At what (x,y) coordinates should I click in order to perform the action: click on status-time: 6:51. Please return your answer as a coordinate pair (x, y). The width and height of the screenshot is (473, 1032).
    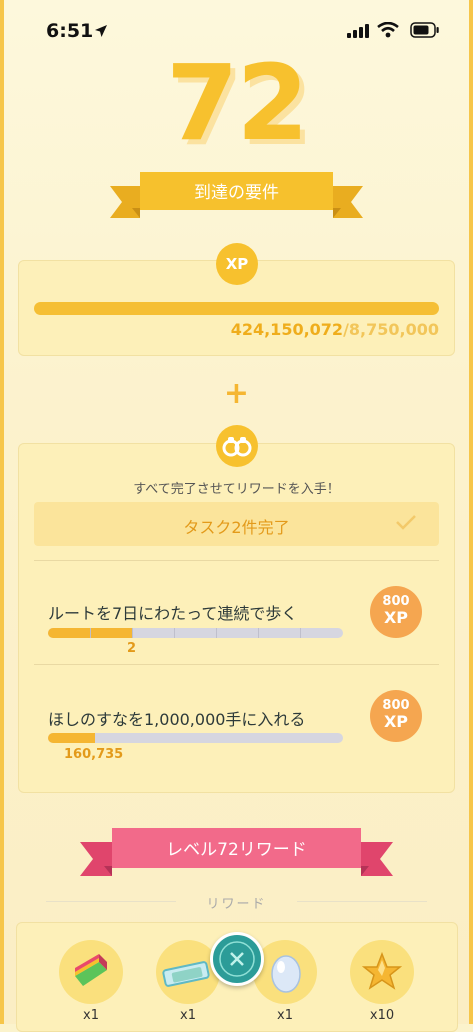
    Looking at the image, I should click on (70, 31).